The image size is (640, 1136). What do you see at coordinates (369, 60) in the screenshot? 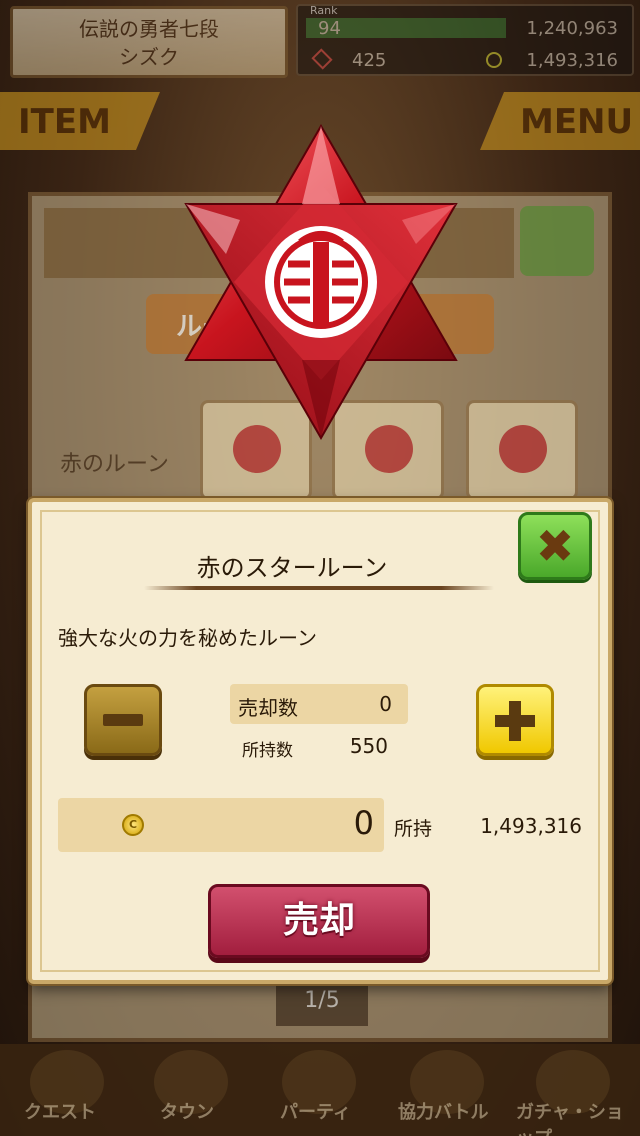
I see `gem-count: 425` at bounding box center [369, 60].